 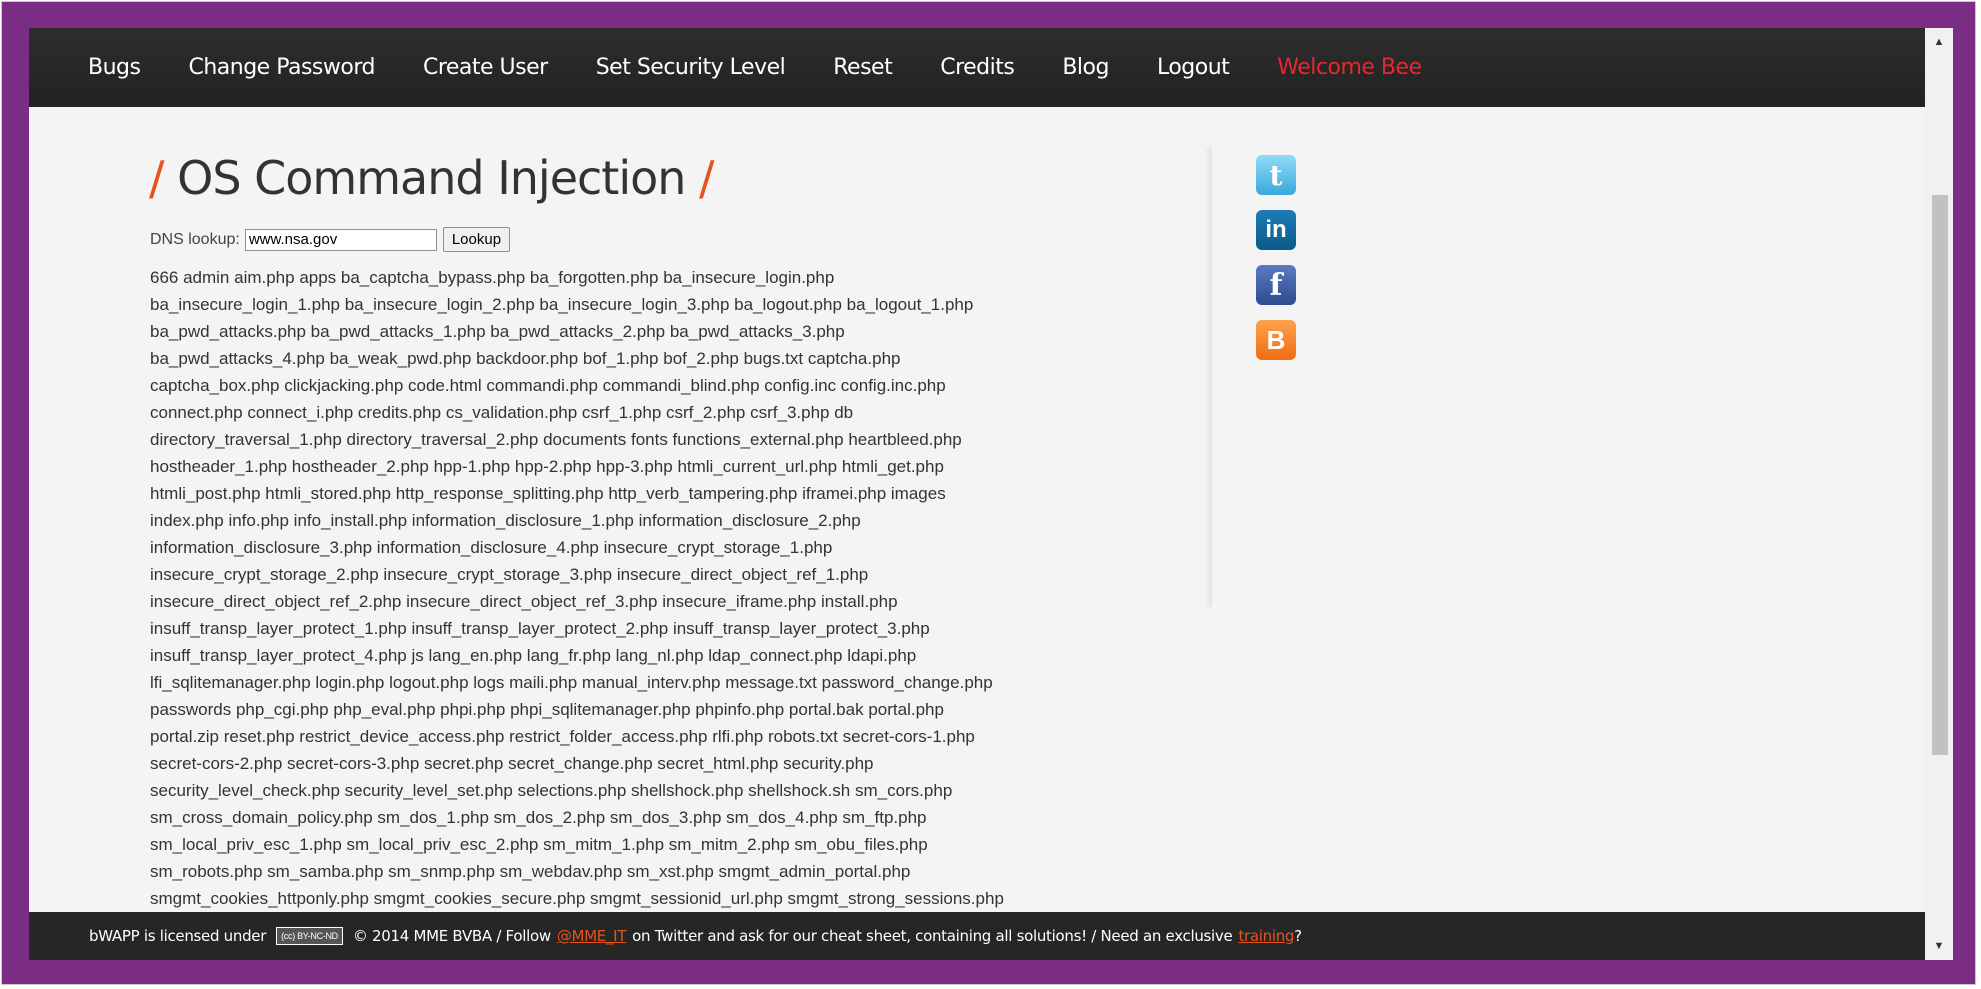 I want to click on scrollbar-thumb, so click(x=1940, y=475).